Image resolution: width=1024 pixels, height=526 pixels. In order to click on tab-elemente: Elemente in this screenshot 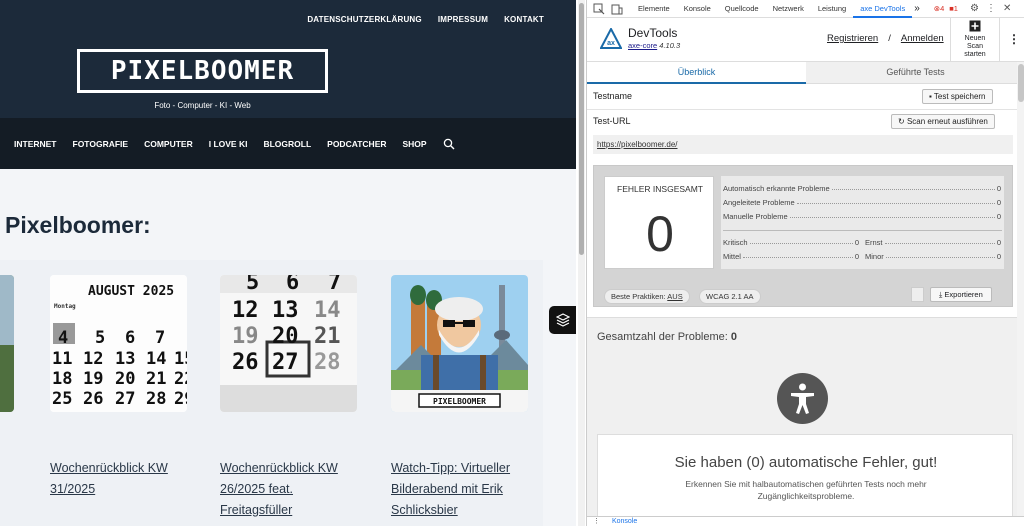, I will do `click(654, 8)`.